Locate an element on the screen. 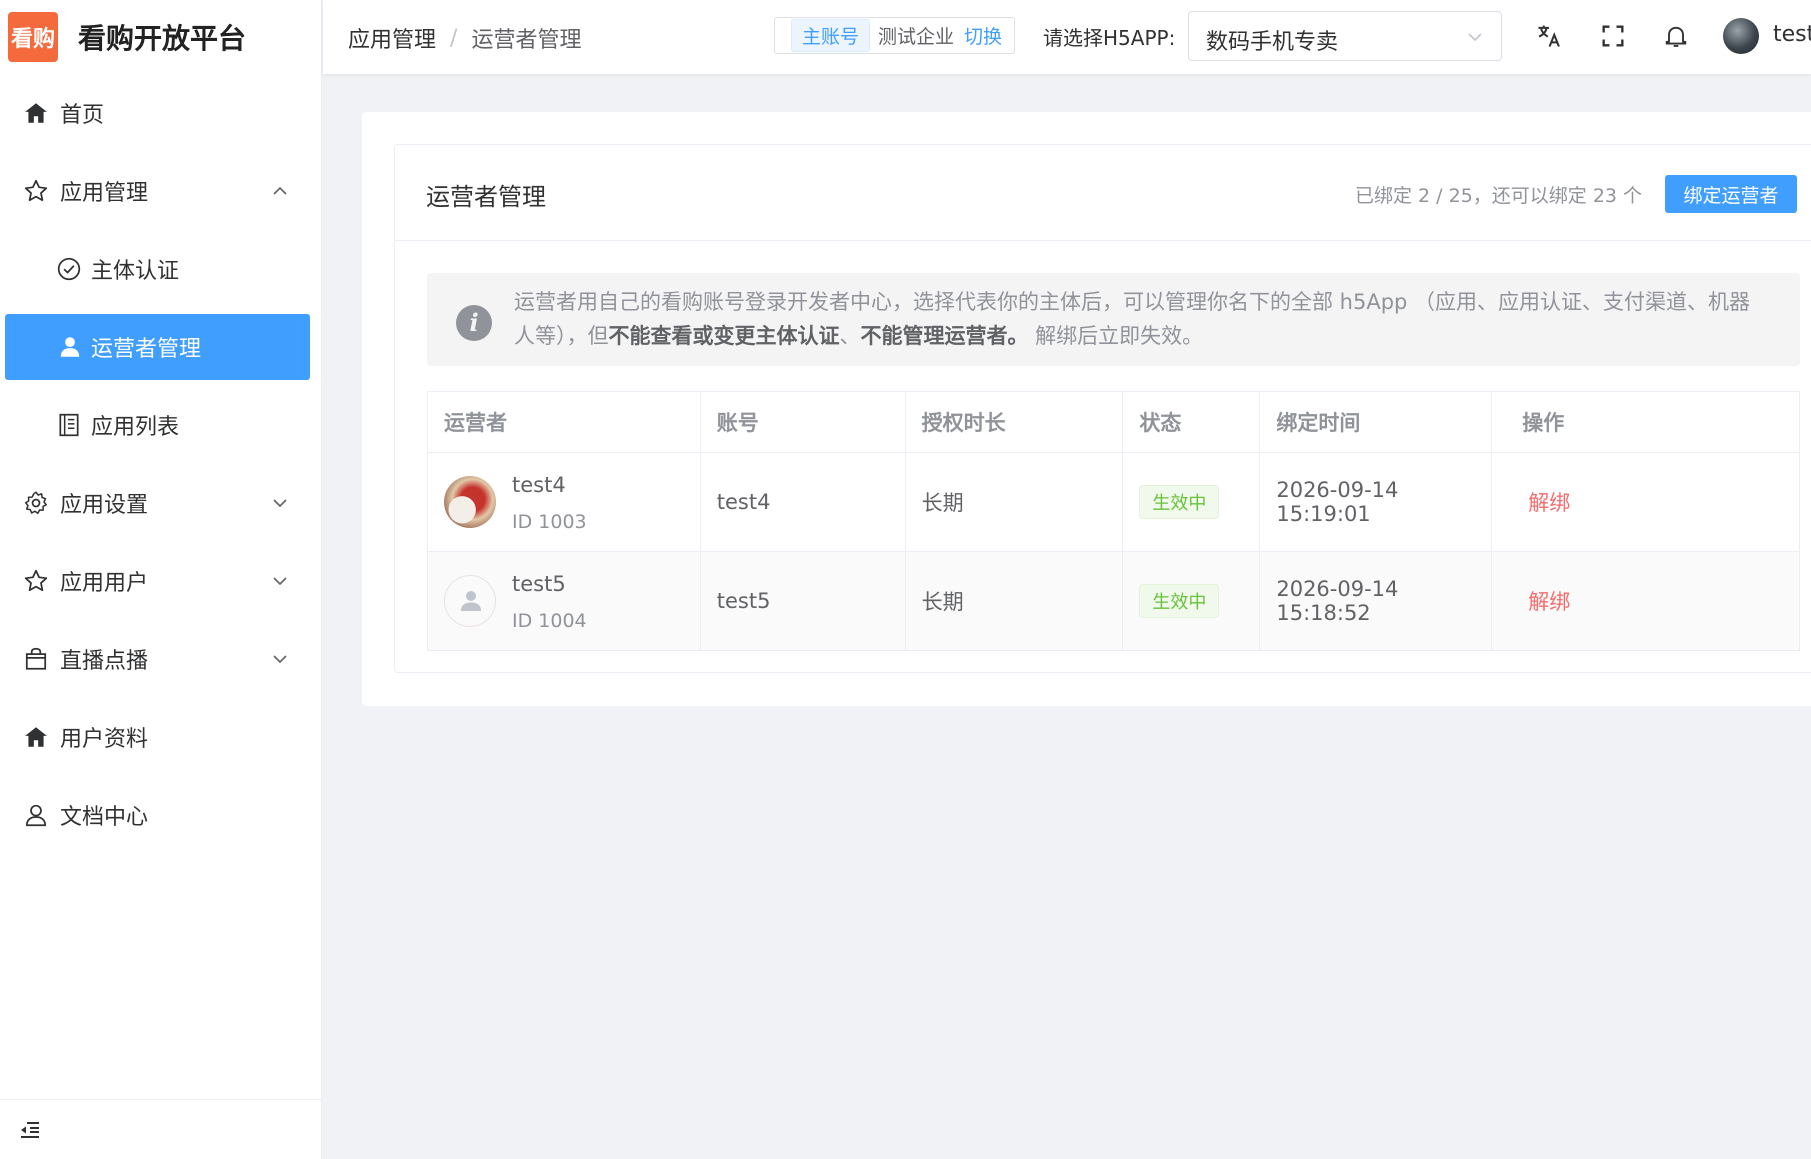 The image size is (1811, 1159). sidebar-footer is located at coordinates (161, 1129).